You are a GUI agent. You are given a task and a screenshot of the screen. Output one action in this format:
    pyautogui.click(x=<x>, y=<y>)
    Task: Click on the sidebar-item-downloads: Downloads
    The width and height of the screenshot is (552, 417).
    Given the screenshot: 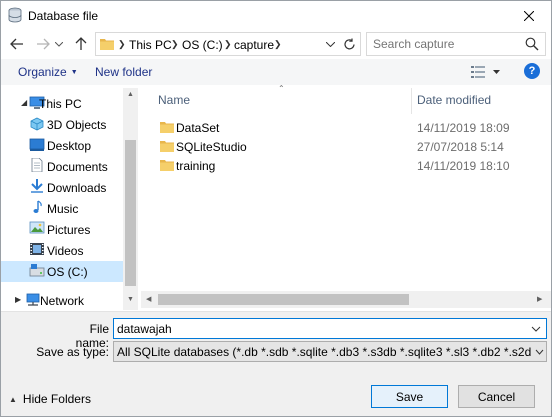 What is the action you would take?
    pyautogui.click(x=62, y=187)
    